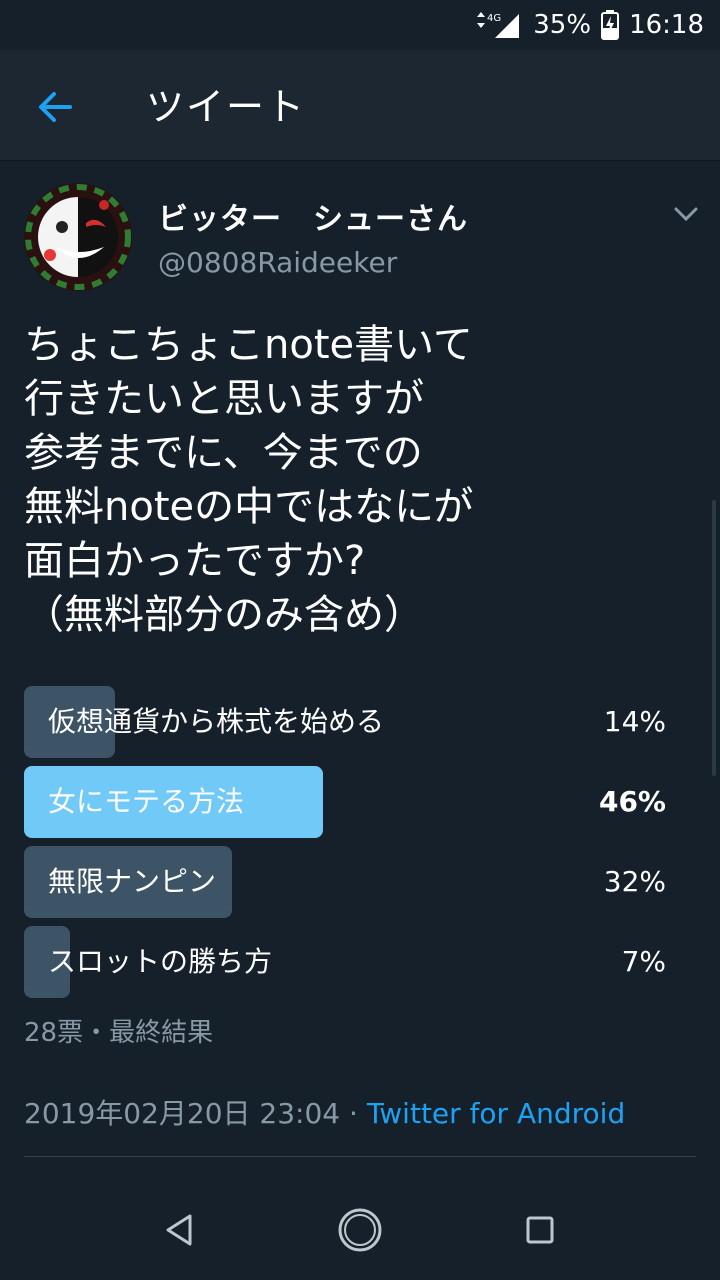 The width and height of the screenshot is (720, 1280). I want to click on poll-option: 仮想通貨から株式を始める 14%, so click(349, 723).